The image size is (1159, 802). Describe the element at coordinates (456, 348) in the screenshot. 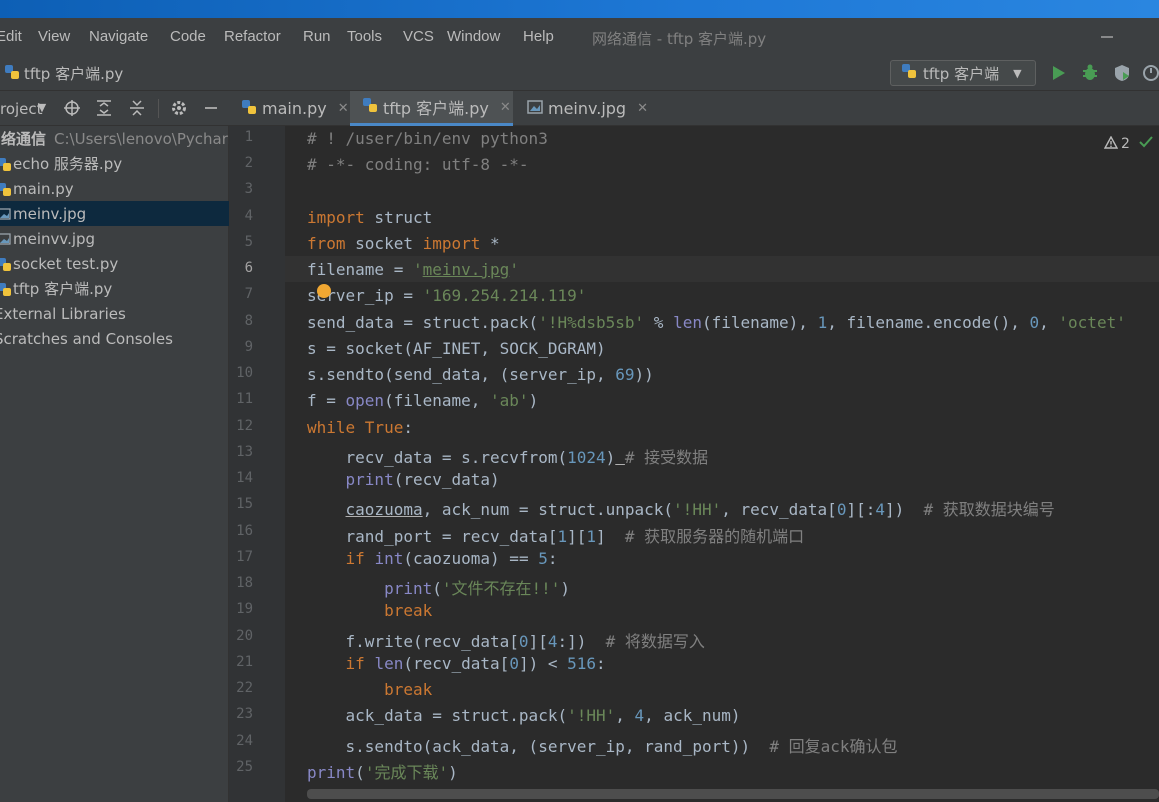

I see `code-line-9: s = socket(AF_INET, SOCK_DGRAM)` at that location.